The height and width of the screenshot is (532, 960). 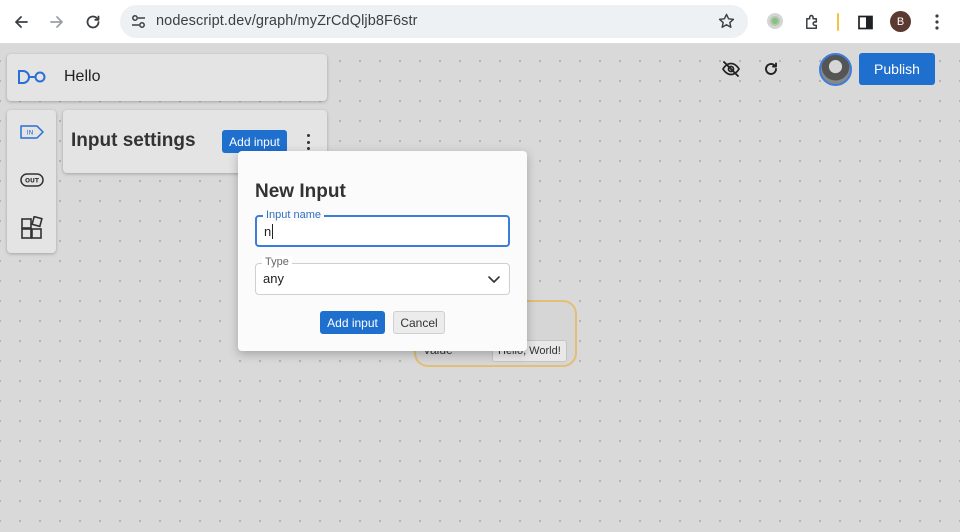 I want to click on input-settings-menu-icon, so click(x=308, y=142).